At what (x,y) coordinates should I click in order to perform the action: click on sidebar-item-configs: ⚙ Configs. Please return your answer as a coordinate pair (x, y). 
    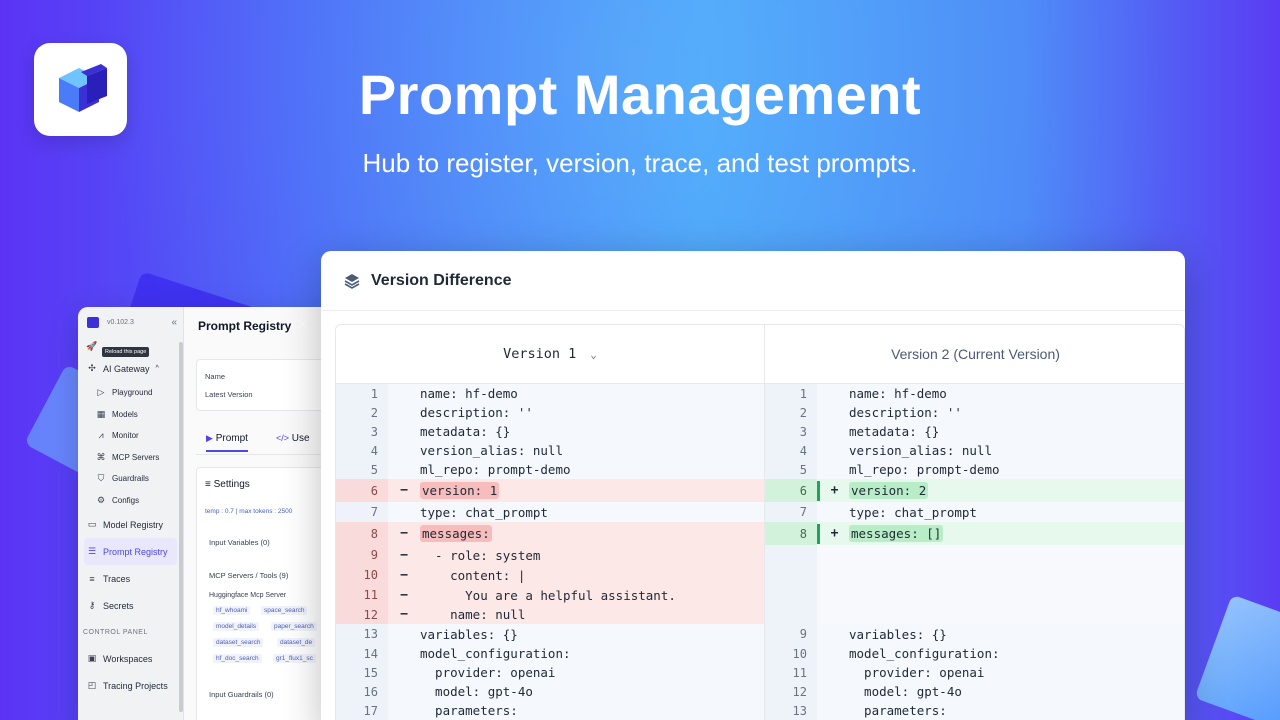
    Looking at the image, I should click on (130, 501).